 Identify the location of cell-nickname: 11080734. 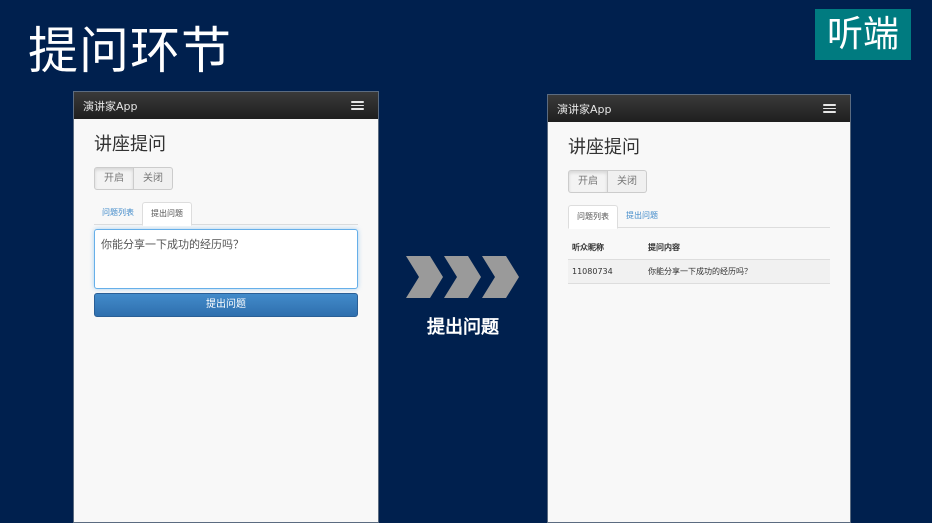
(606, 271).